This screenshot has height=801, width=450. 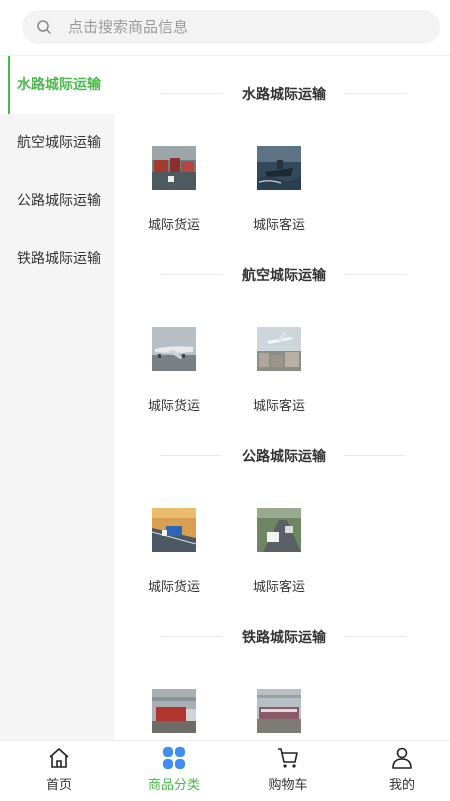 What do you see at coordinates (174, 530) in the screenshot?
I see `highway-truck-image` at bounding box center [174, 530].